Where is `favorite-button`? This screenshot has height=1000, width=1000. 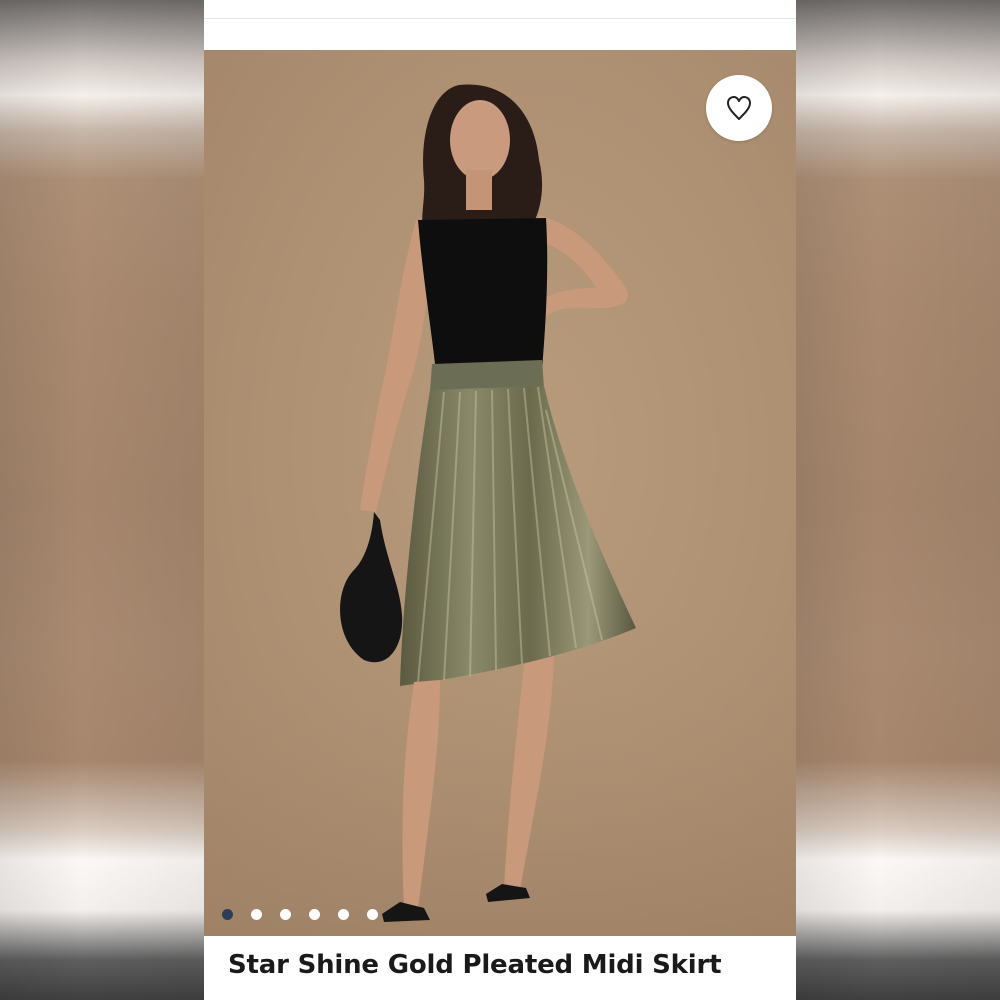 favorite-button is located at coordinates (739, 108).